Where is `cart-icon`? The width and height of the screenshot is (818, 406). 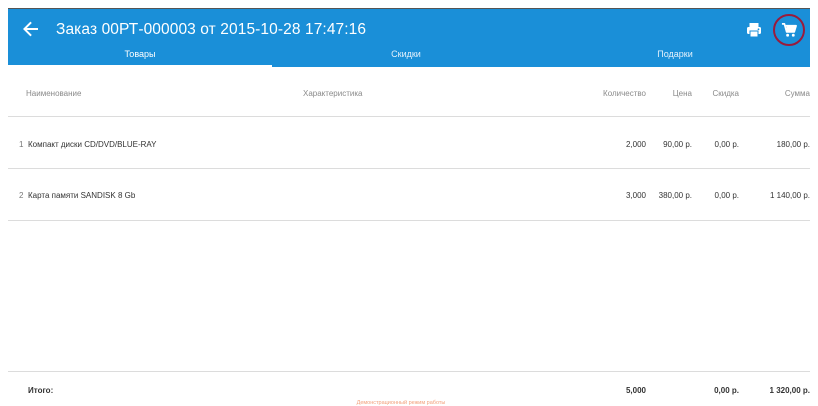
cart-icon is located at coordinates (789, 30).